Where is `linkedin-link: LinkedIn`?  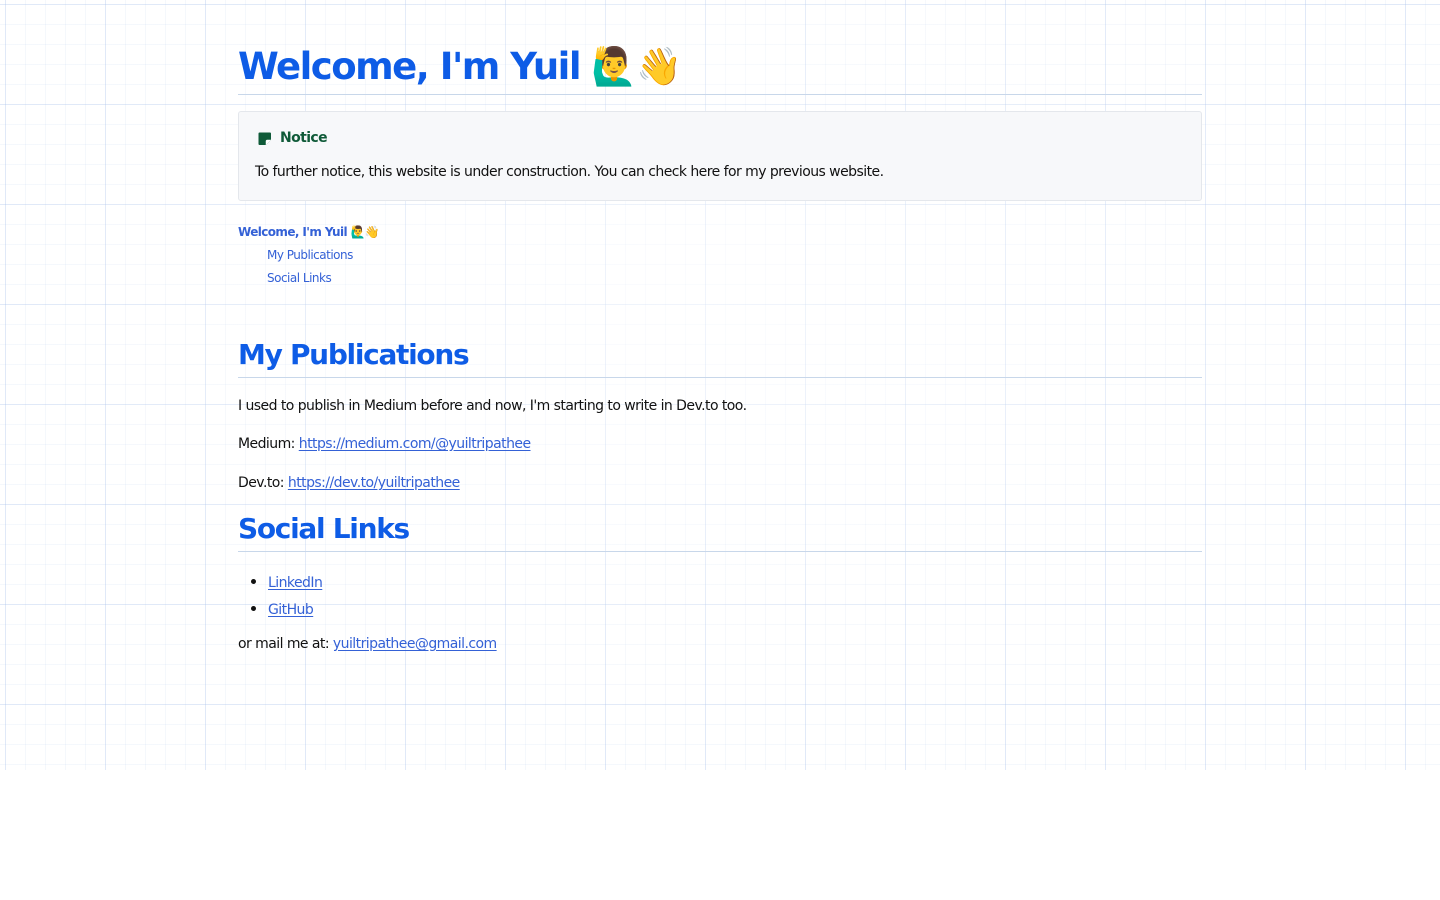 linkedin-link: LinkedIn is located at coordinates (295, 583).